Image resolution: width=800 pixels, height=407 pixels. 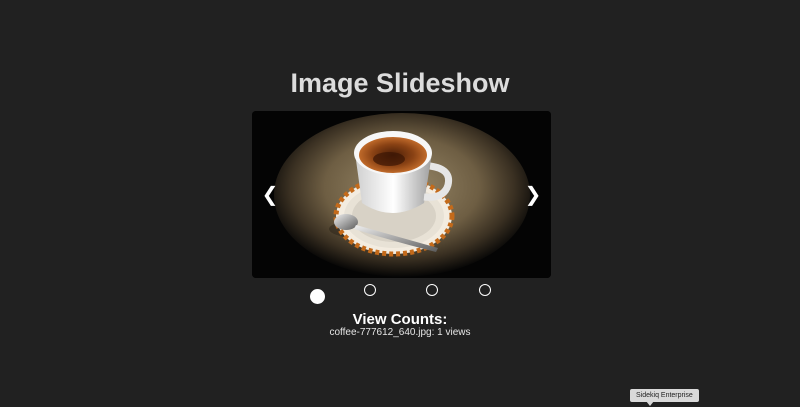 I want to click on tooltip: Sidekiq Enterprise, so click(x=664, y=395).